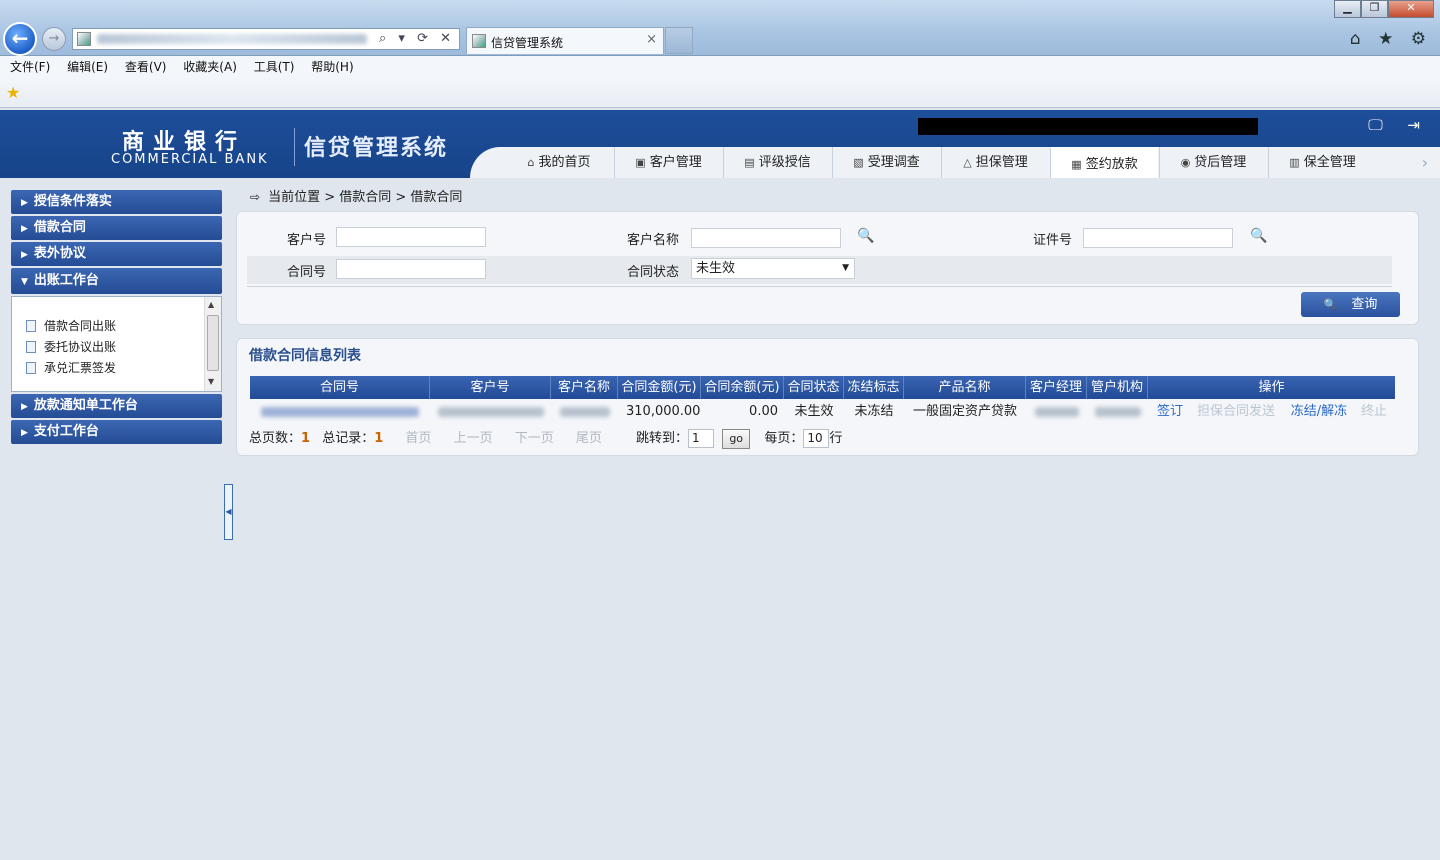 This screenshot has height=860, width=1440. What do you see at coordinates (211, 381) in the screenshot?
I see `scroll-down-icon: ▼` at bounding box center [211, 381].